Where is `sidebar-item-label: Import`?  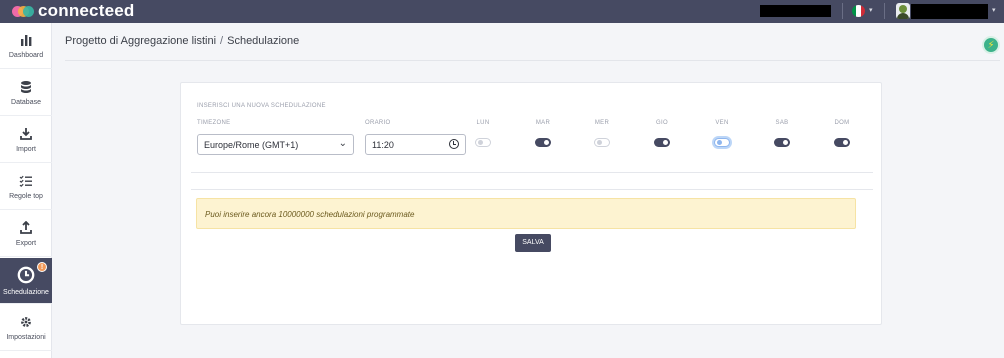 sidebar-item-label: Import is located at coordinates (26, 149).